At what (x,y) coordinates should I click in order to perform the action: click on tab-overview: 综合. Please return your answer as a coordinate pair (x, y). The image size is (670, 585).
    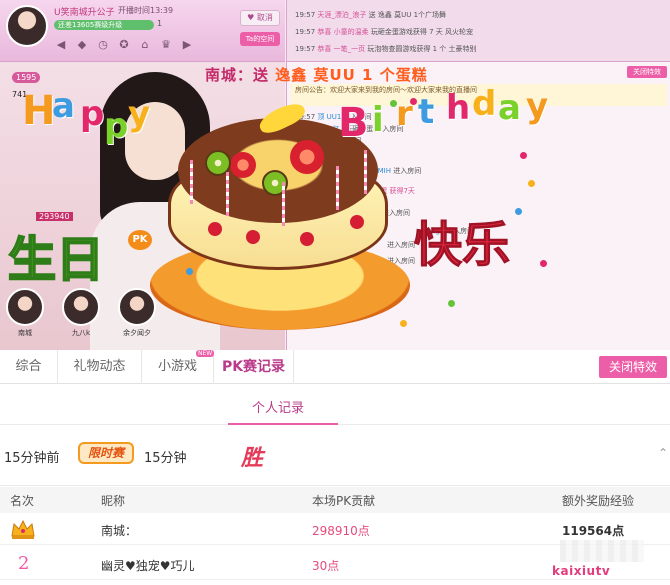
    Looking at the image, I should click on (29, 367).